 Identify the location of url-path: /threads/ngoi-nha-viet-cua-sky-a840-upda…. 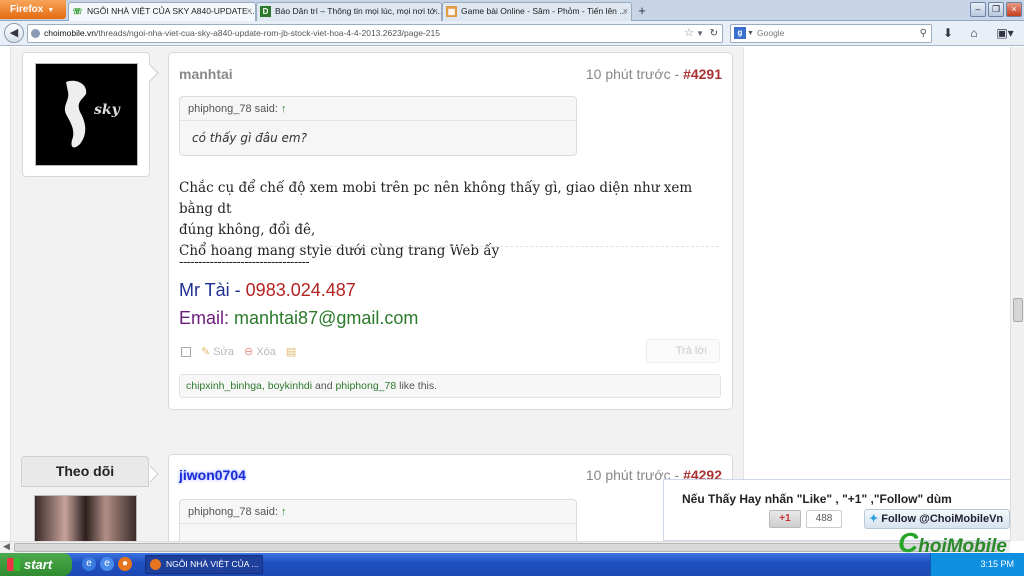
(267, 33).